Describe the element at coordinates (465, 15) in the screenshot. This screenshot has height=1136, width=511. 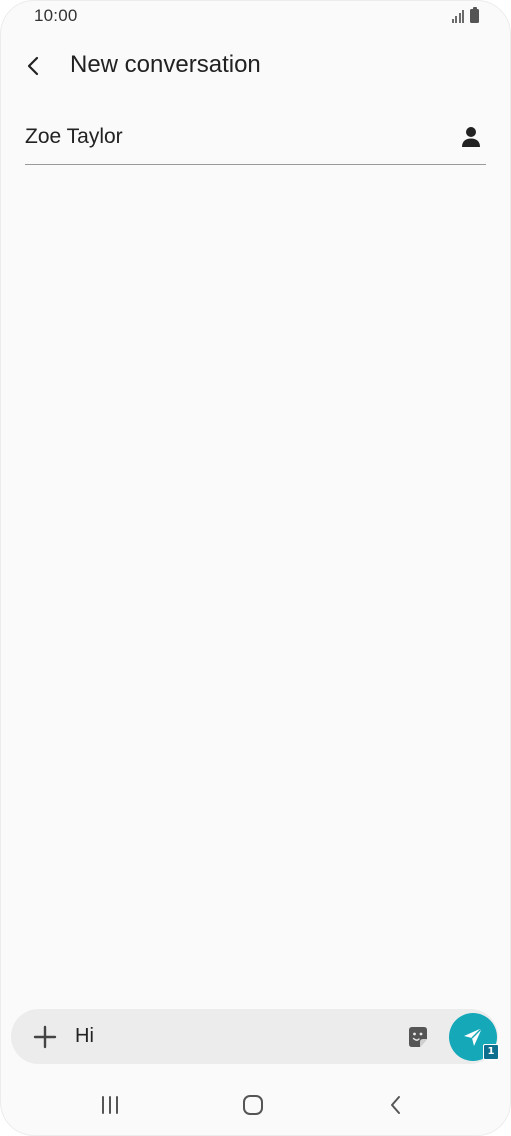
I see `status-icons` at that location.